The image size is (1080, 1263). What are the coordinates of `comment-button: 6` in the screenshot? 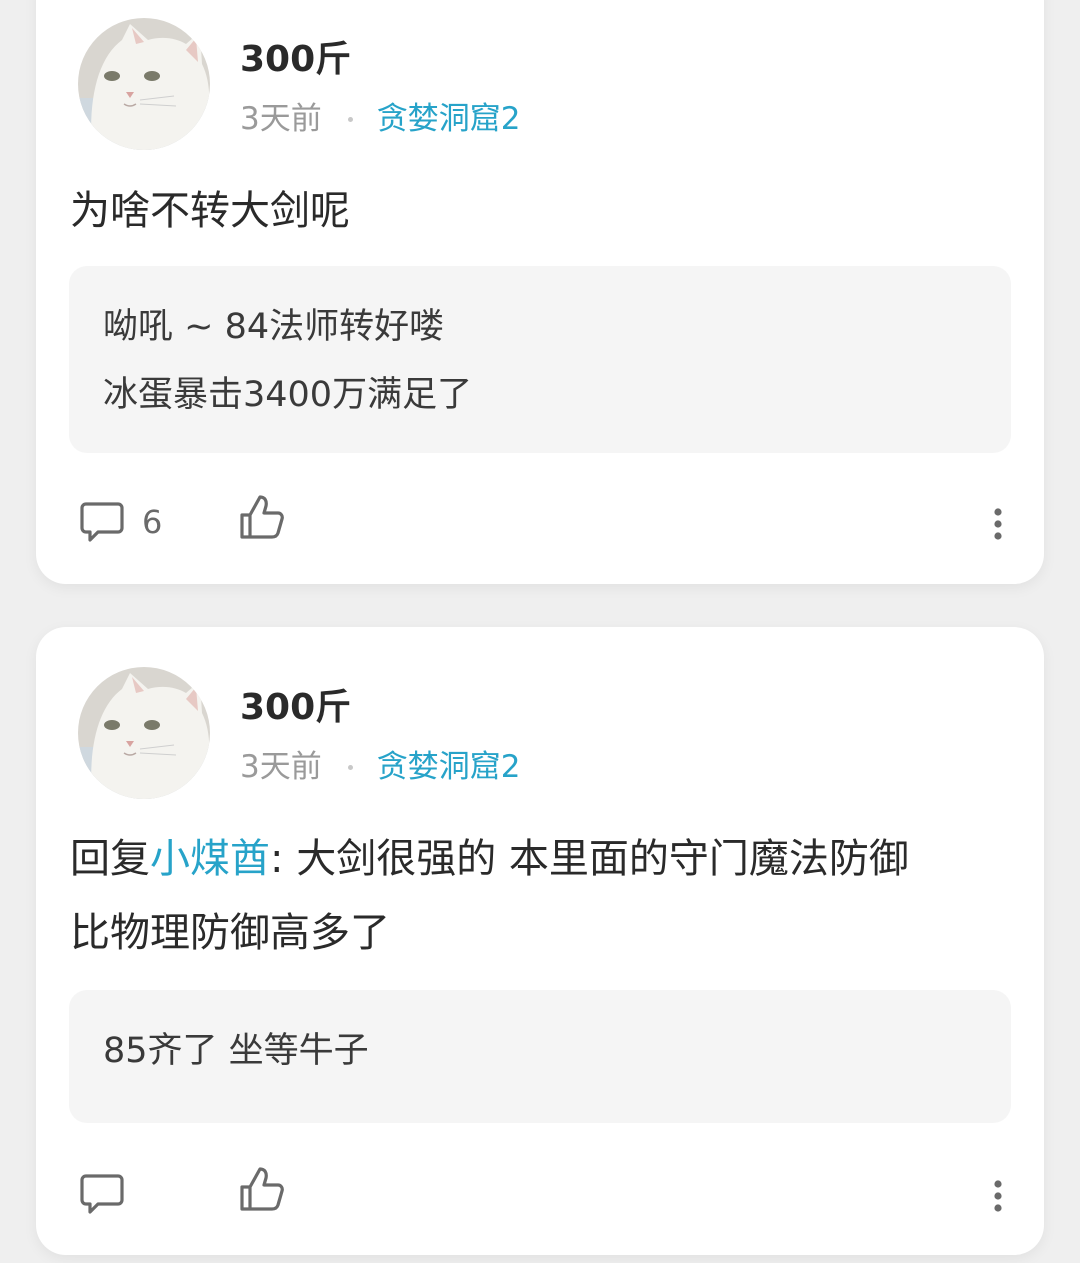 It's located at (120, 522).